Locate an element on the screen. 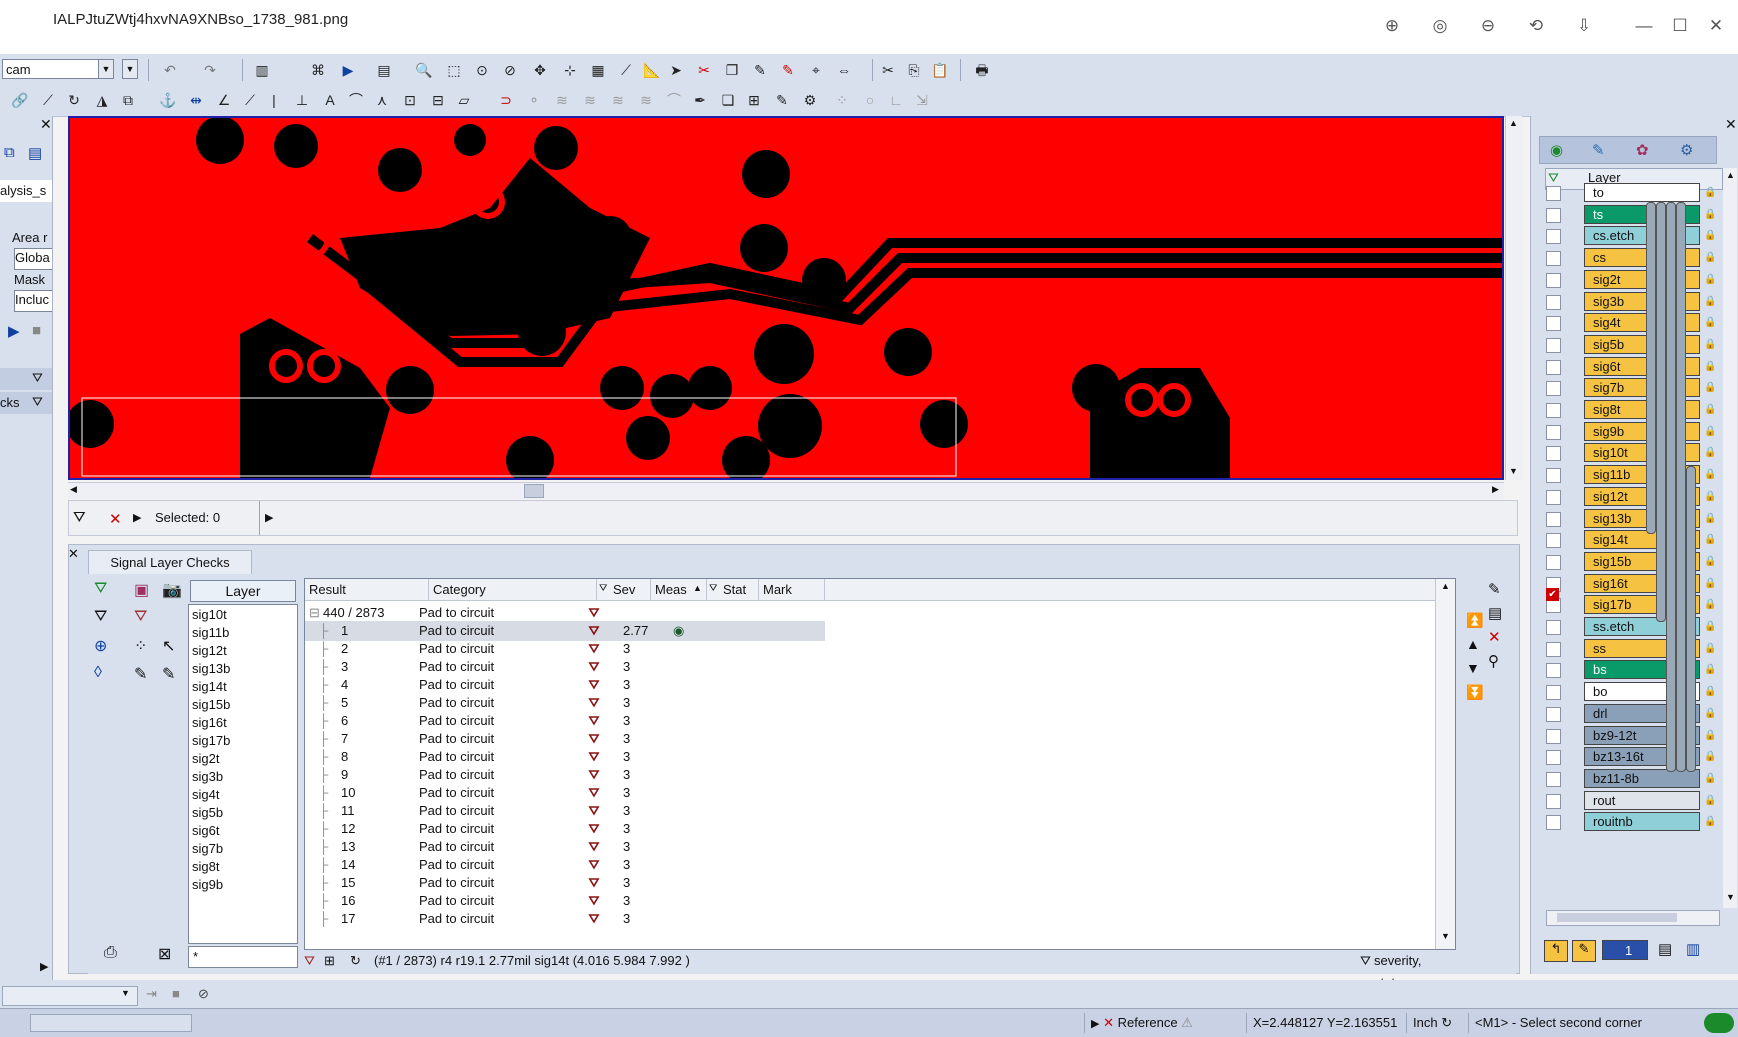 The width and height of the screenshot is (1738, 1037). table-row: ├ 7 Pad to circuit ⛛ 3 is located at coordinates (565, 739).